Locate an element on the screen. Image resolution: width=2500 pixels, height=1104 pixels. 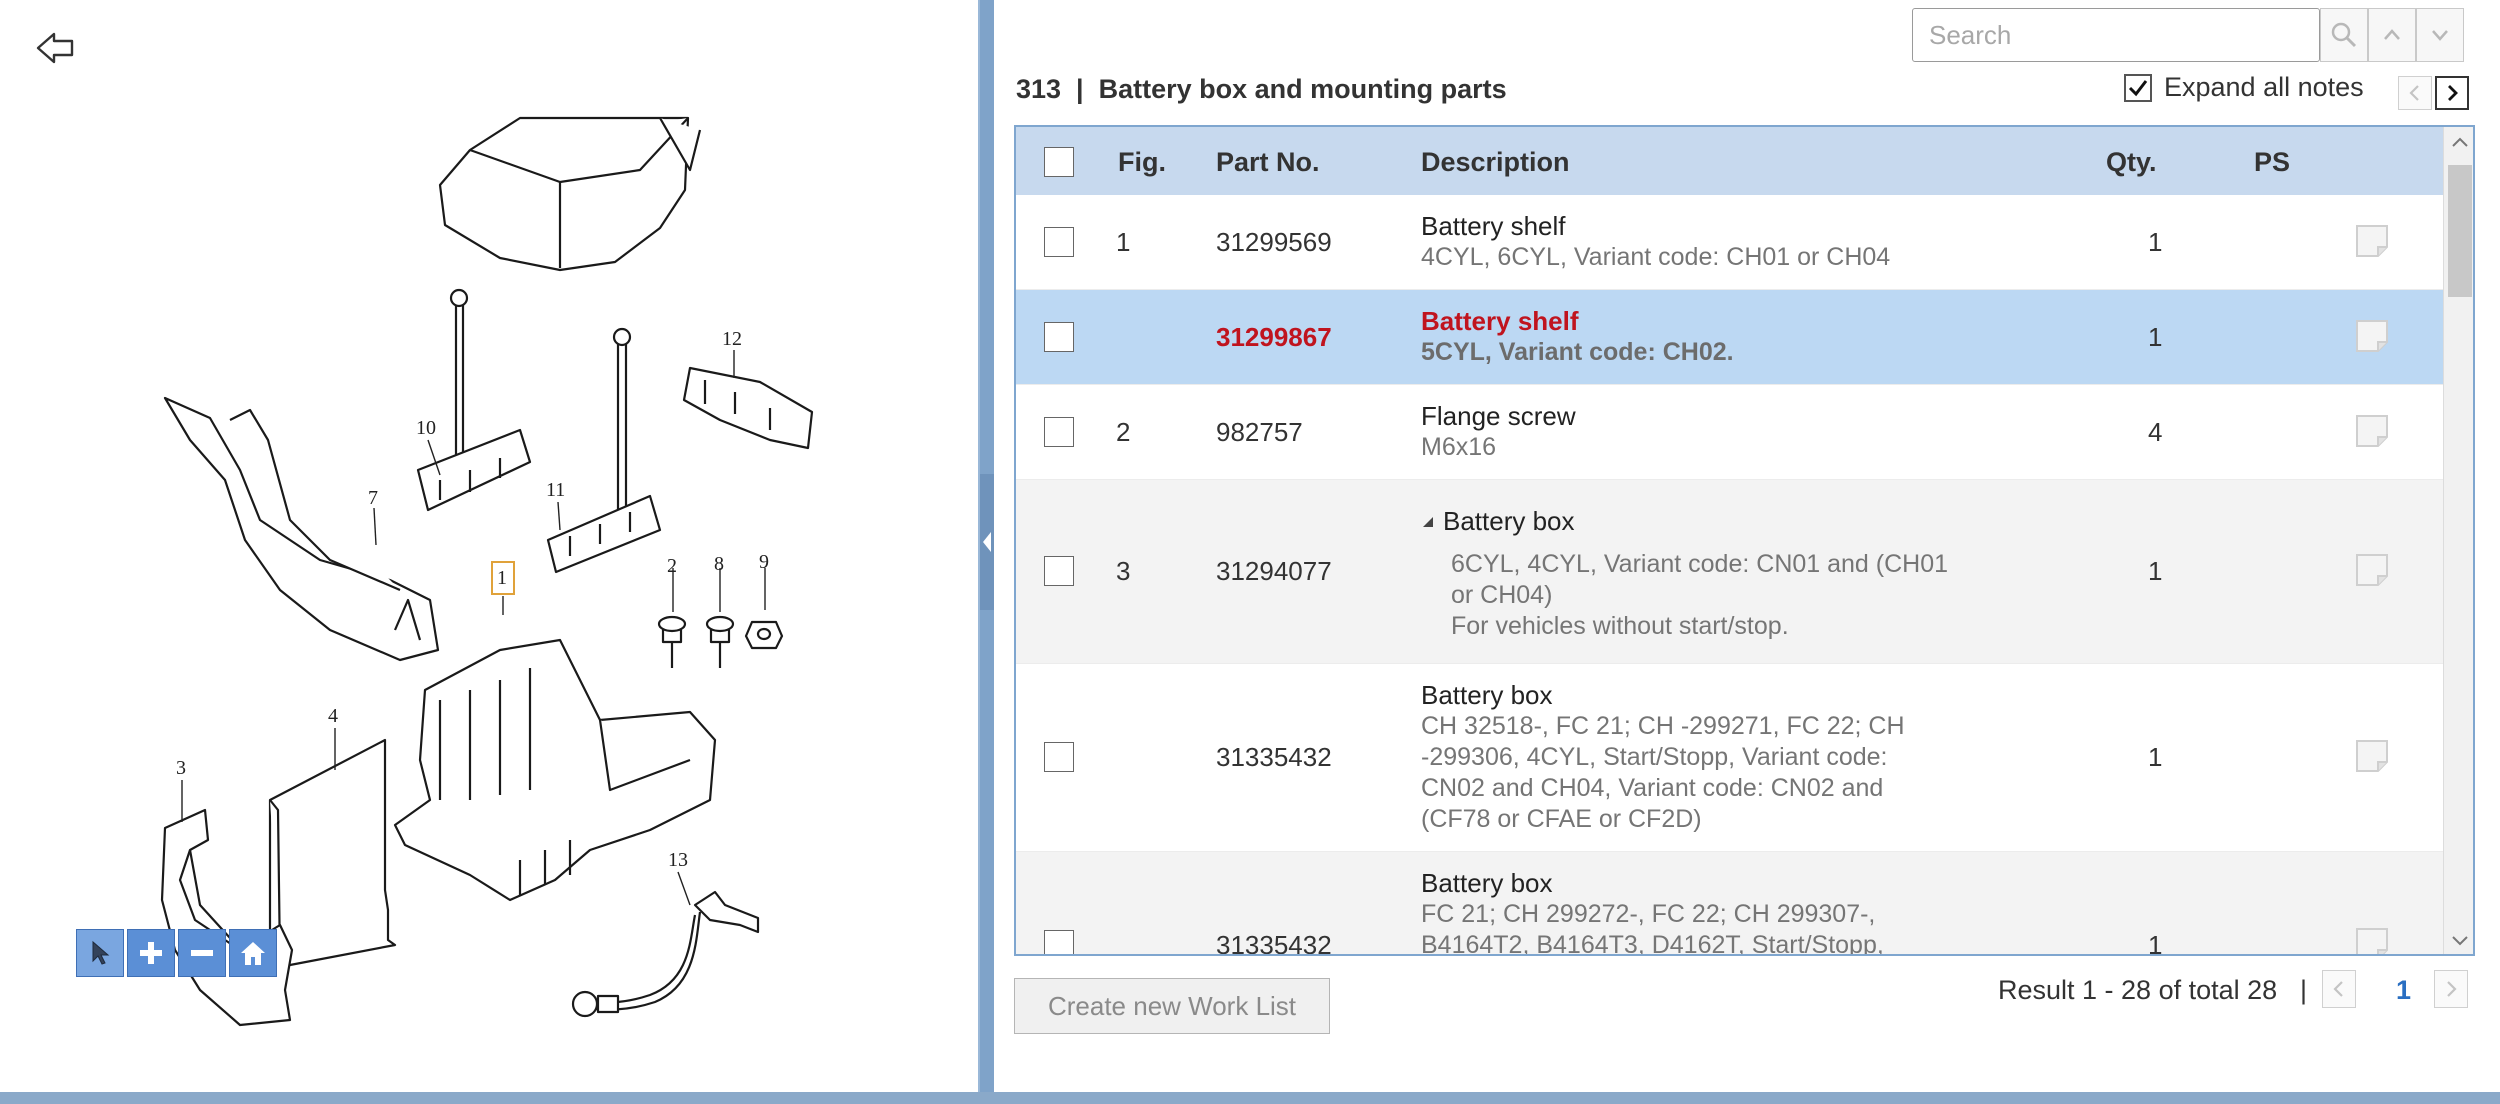
part-number: 31294077 is located at coordinates (1274, 571).